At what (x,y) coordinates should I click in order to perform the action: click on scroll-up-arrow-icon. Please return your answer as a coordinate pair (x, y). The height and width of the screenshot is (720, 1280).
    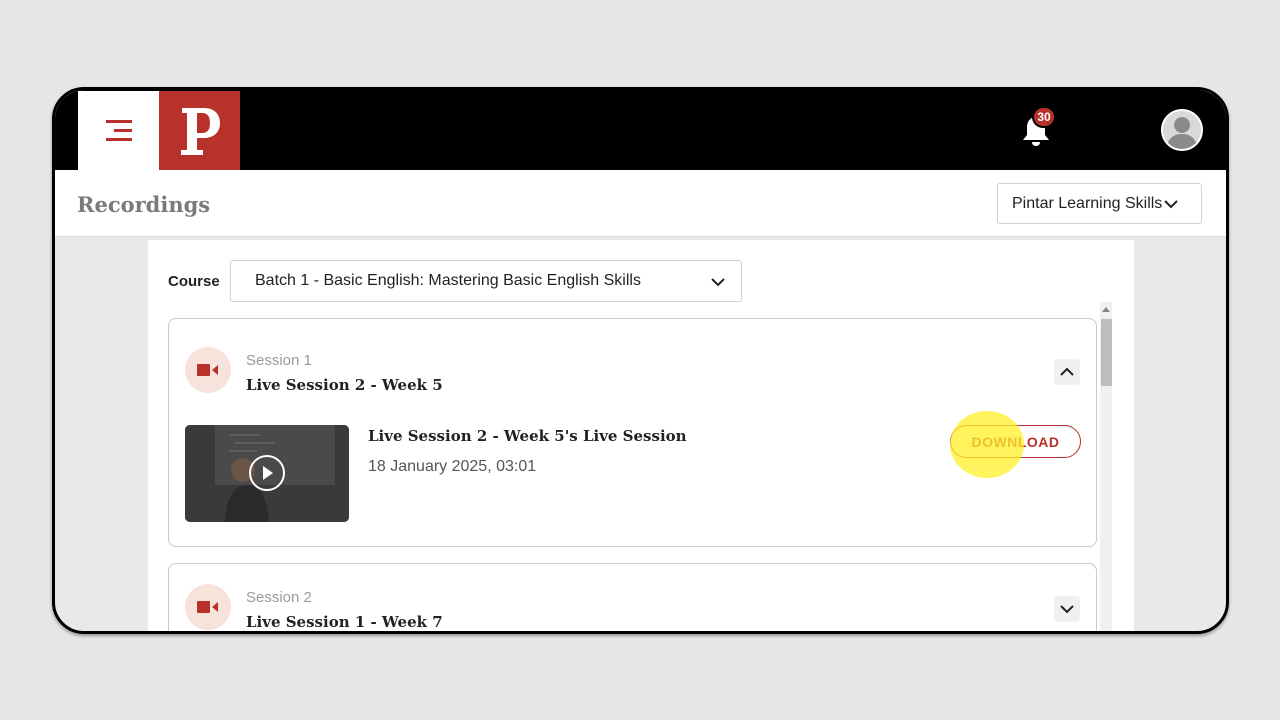
    Looking at the image, I should click on (1106, 309).